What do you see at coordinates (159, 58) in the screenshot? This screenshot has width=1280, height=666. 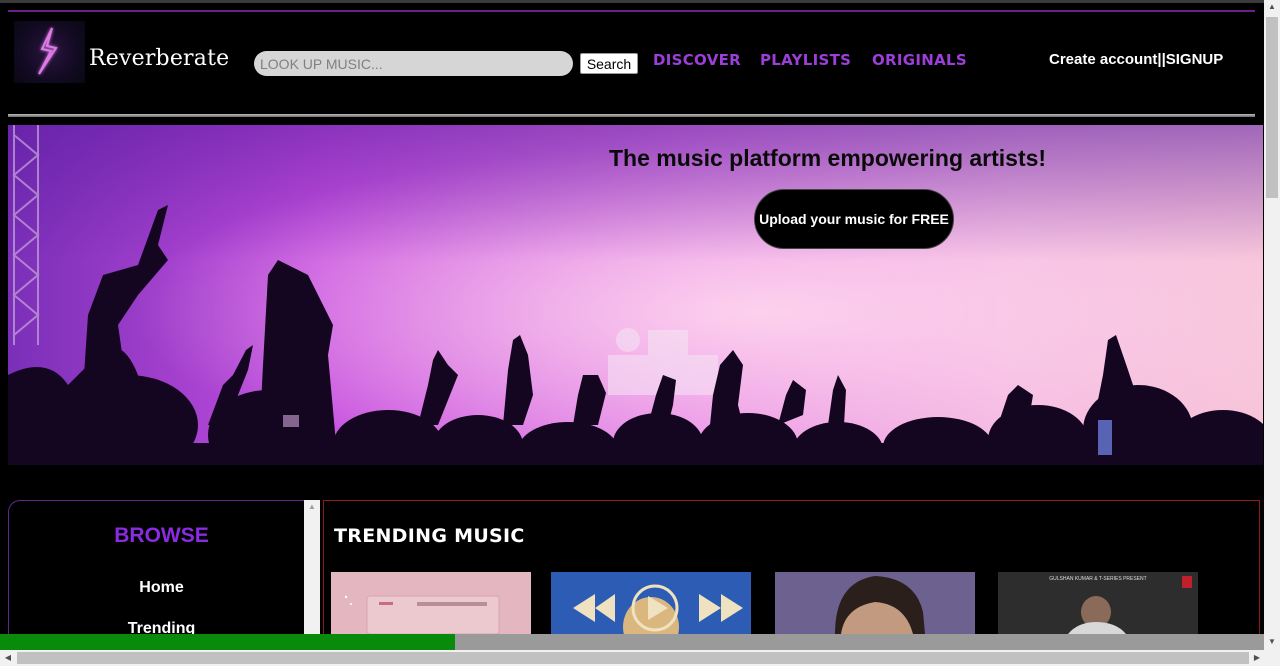 I see `brand-name: Reverberate` at bounding box center [159, 58].